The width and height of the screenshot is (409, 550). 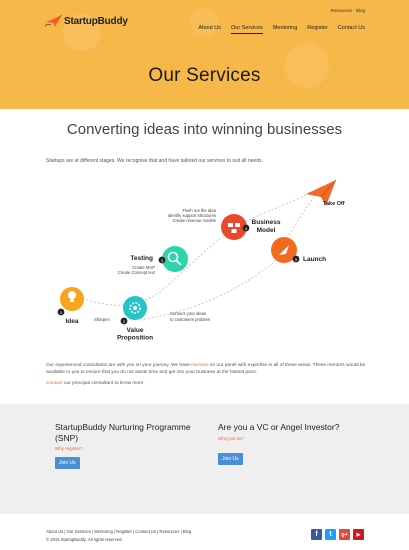 I want to click on utility-nav: Resources · Blog, so click(x=347, y=10).